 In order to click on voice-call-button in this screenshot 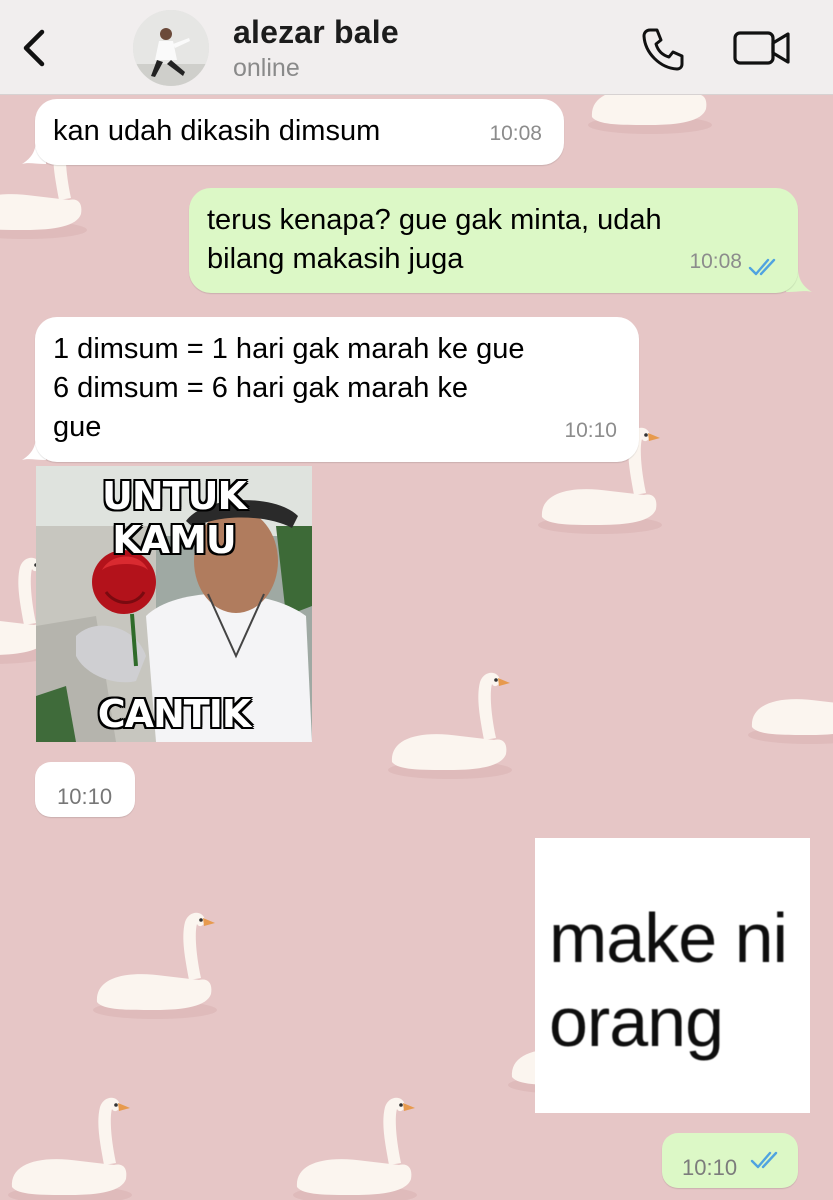, I will do `click(663, 49)`.